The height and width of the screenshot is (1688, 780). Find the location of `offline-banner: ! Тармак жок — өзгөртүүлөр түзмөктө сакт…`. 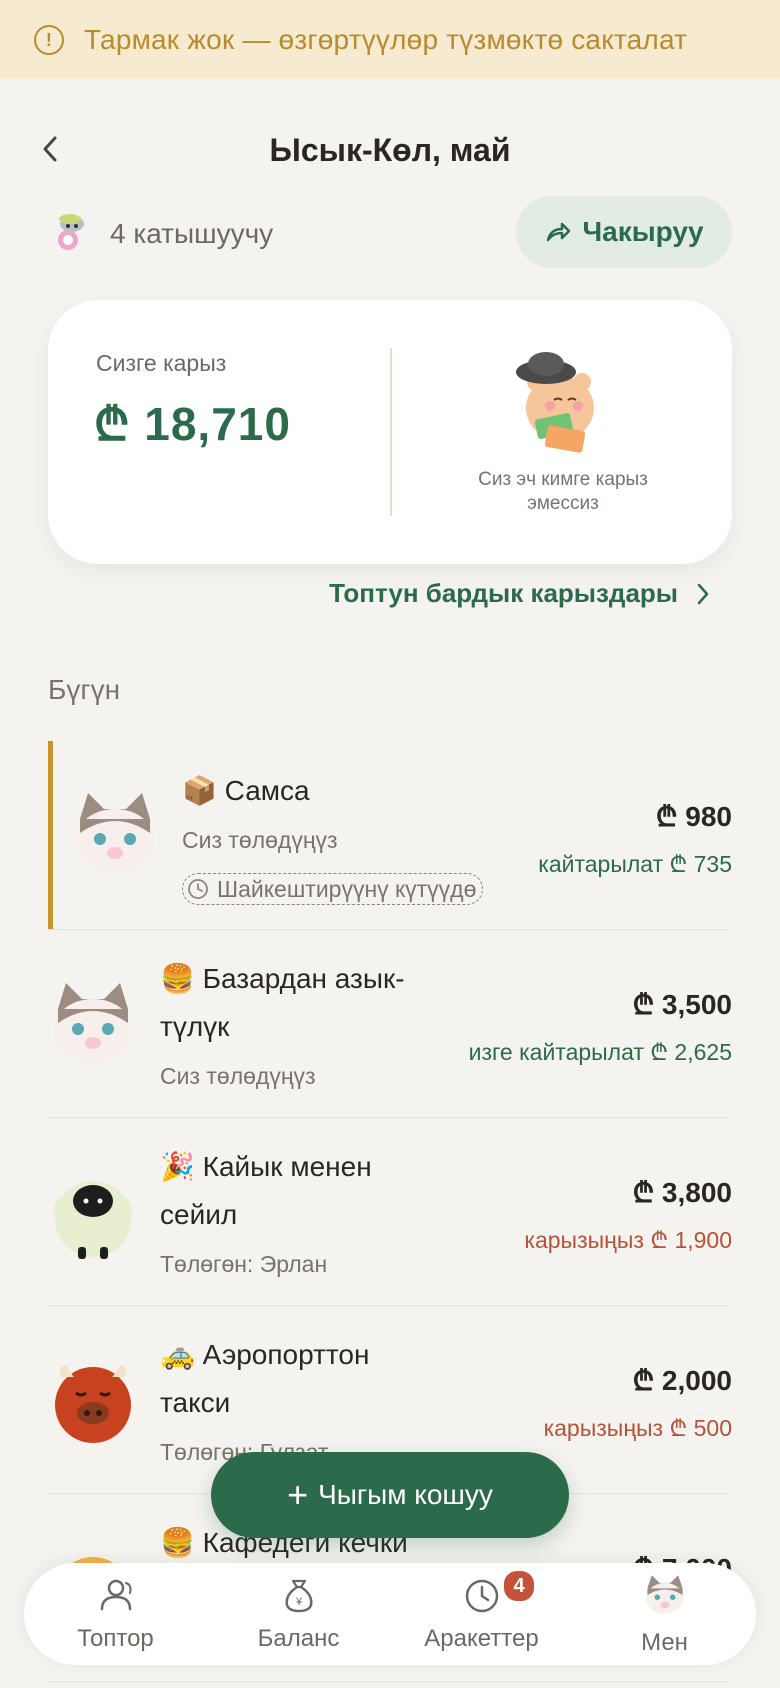

offline-banner: ! Тармак жок — өзгөртүүлөр түзмөктө сакт… is located at coordinates (390, 39).